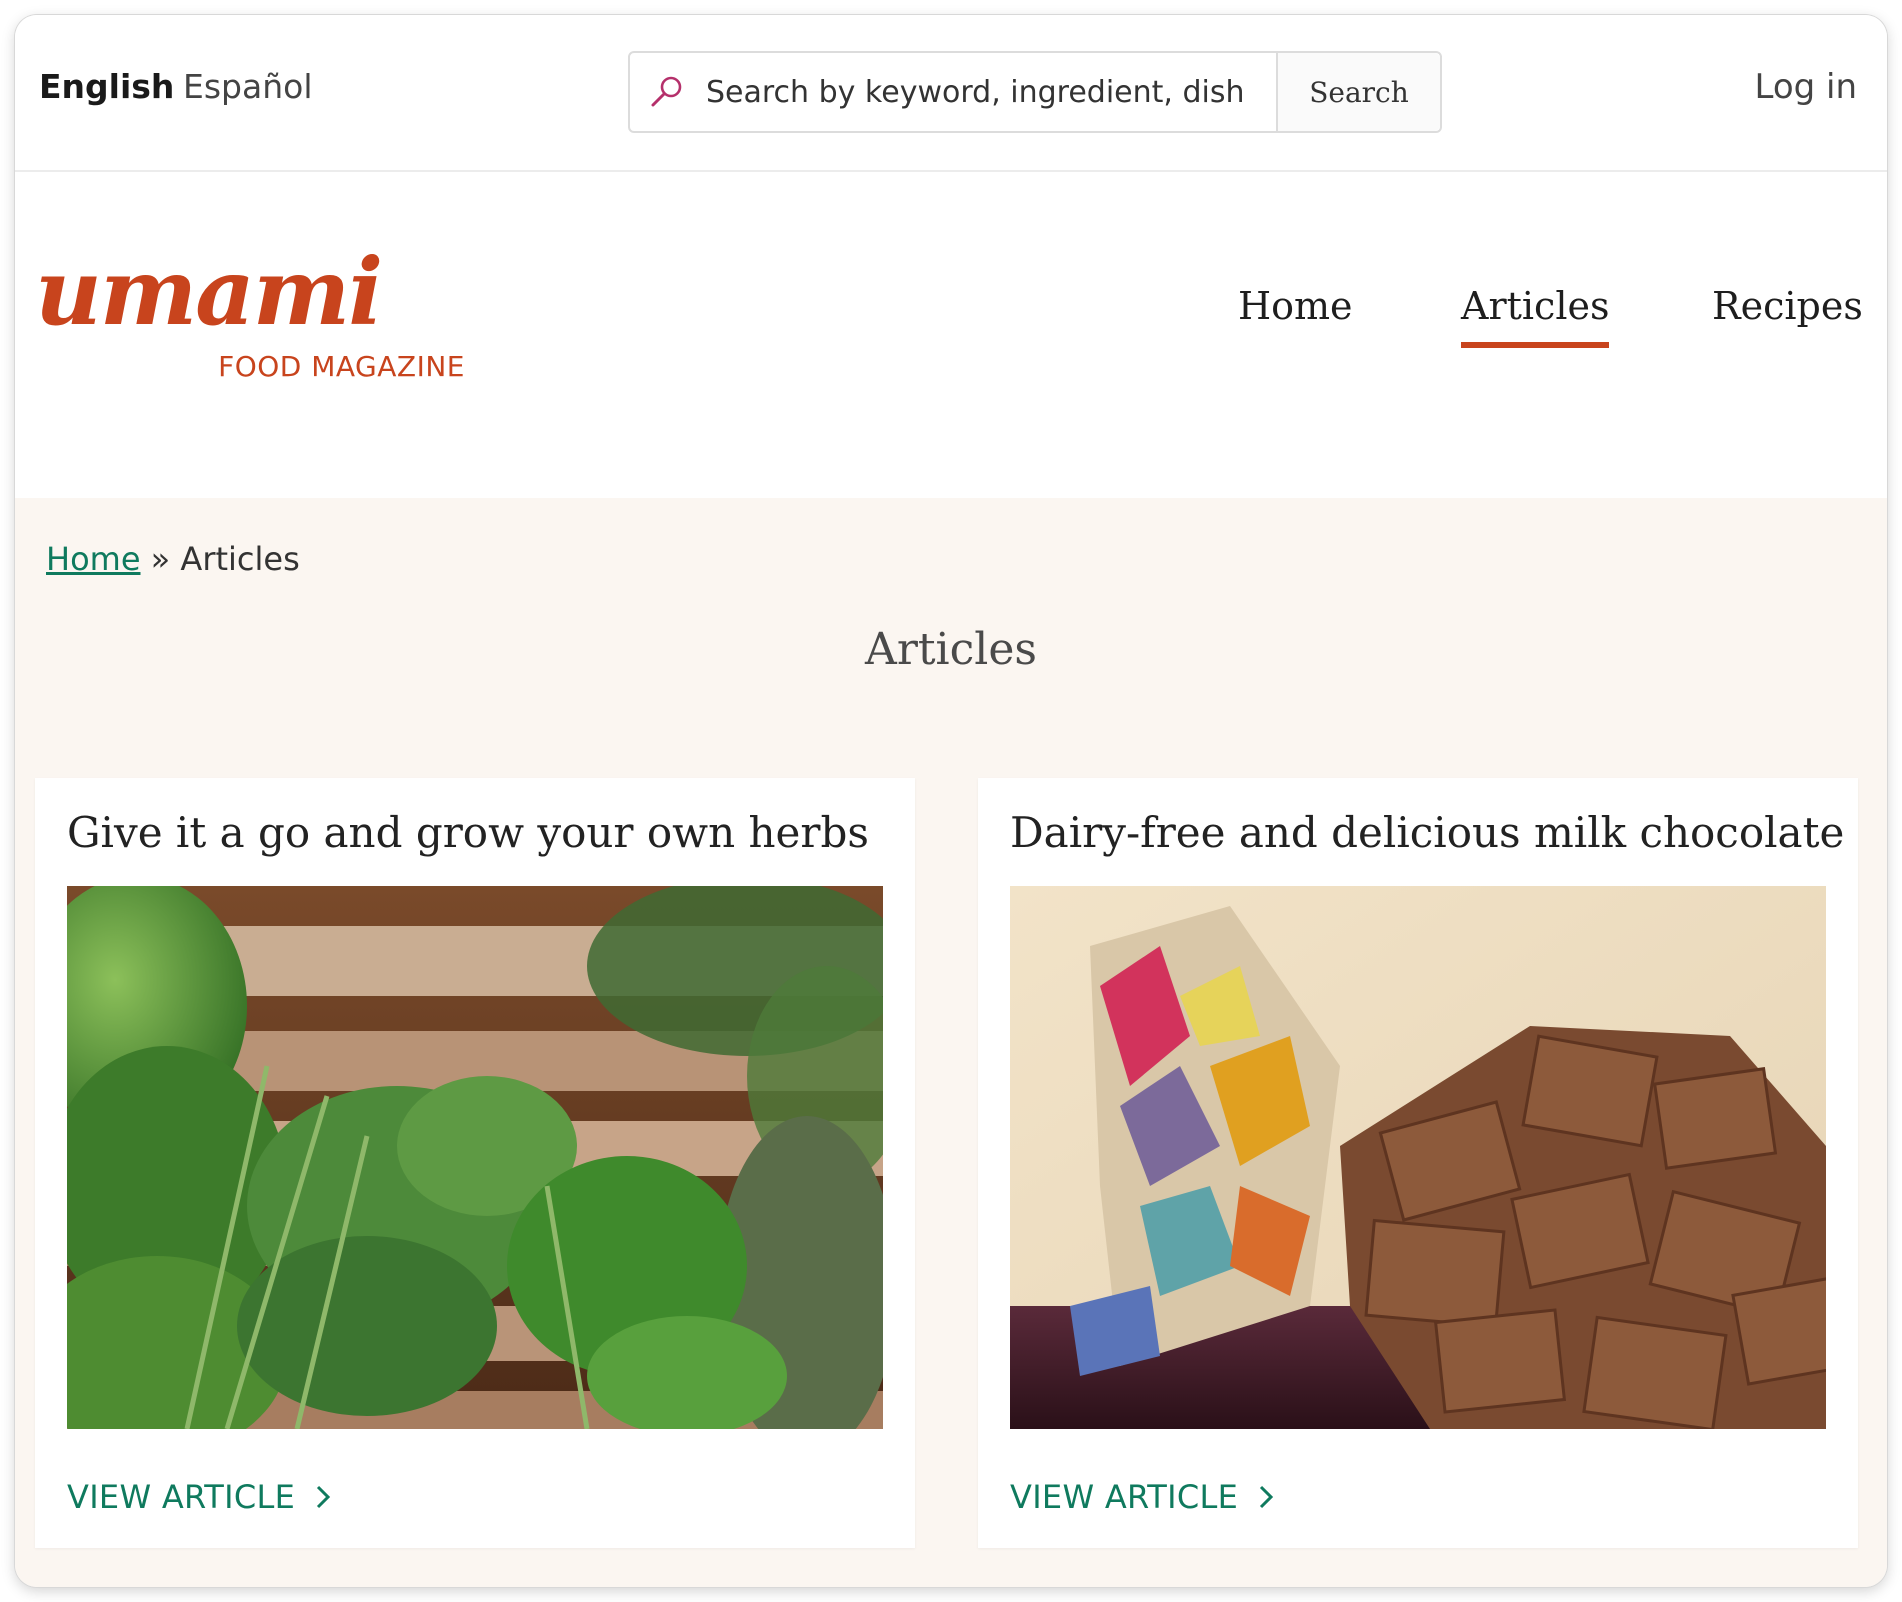 The height and width of the screenshot is (1602, 1902). I want to click on article-title: Dairy-free and delicious milk chocolate, so click(1427, 832).